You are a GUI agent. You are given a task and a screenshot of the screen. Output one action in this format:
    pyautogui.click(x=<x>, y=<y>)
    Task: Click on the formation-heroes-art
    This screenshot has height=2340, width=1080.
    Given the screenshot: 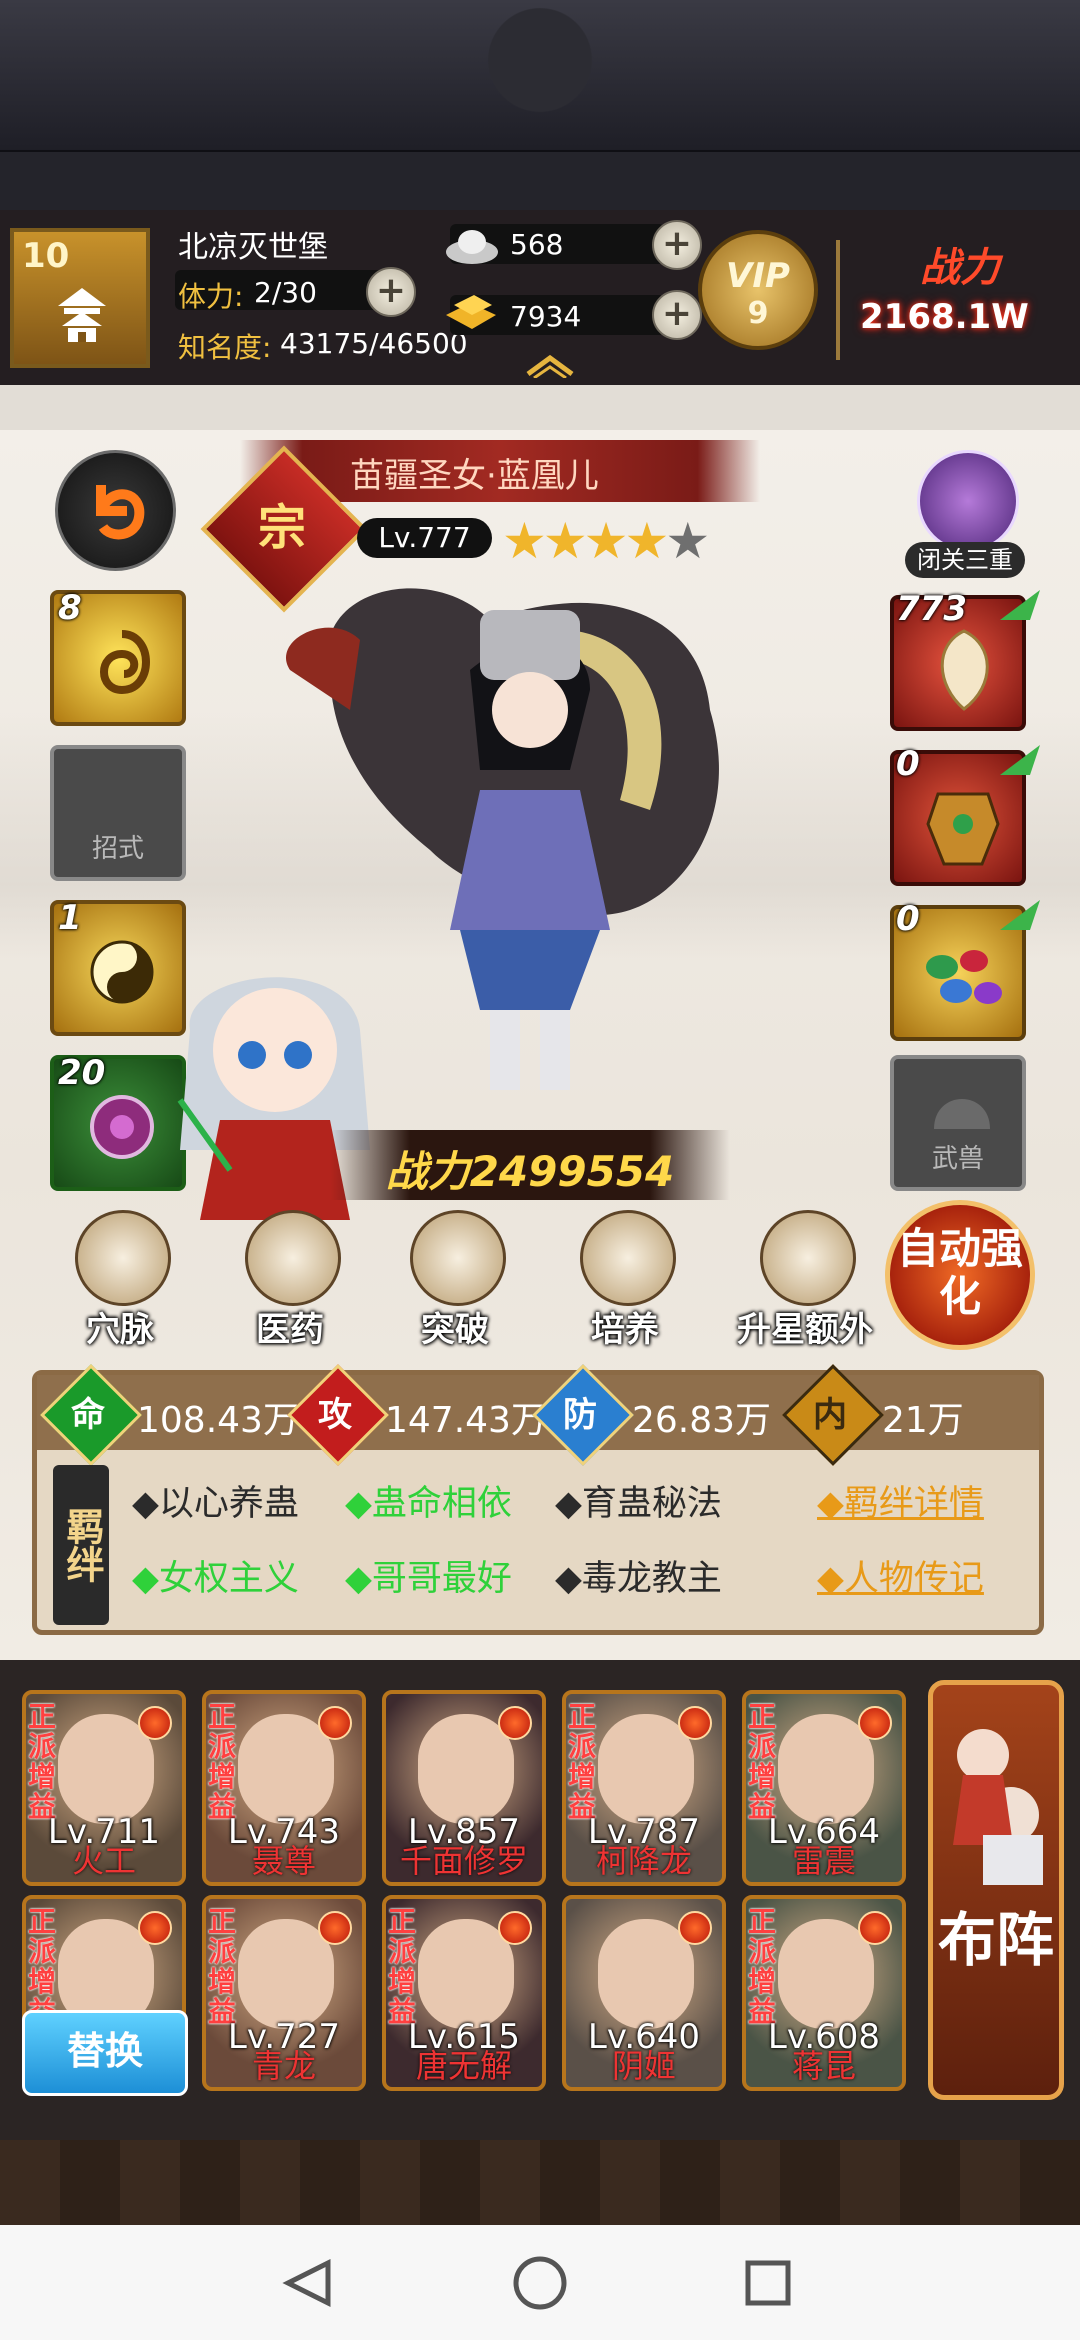 What is the action you would take?
    pyautogui.click(x=998, y=1807)
    